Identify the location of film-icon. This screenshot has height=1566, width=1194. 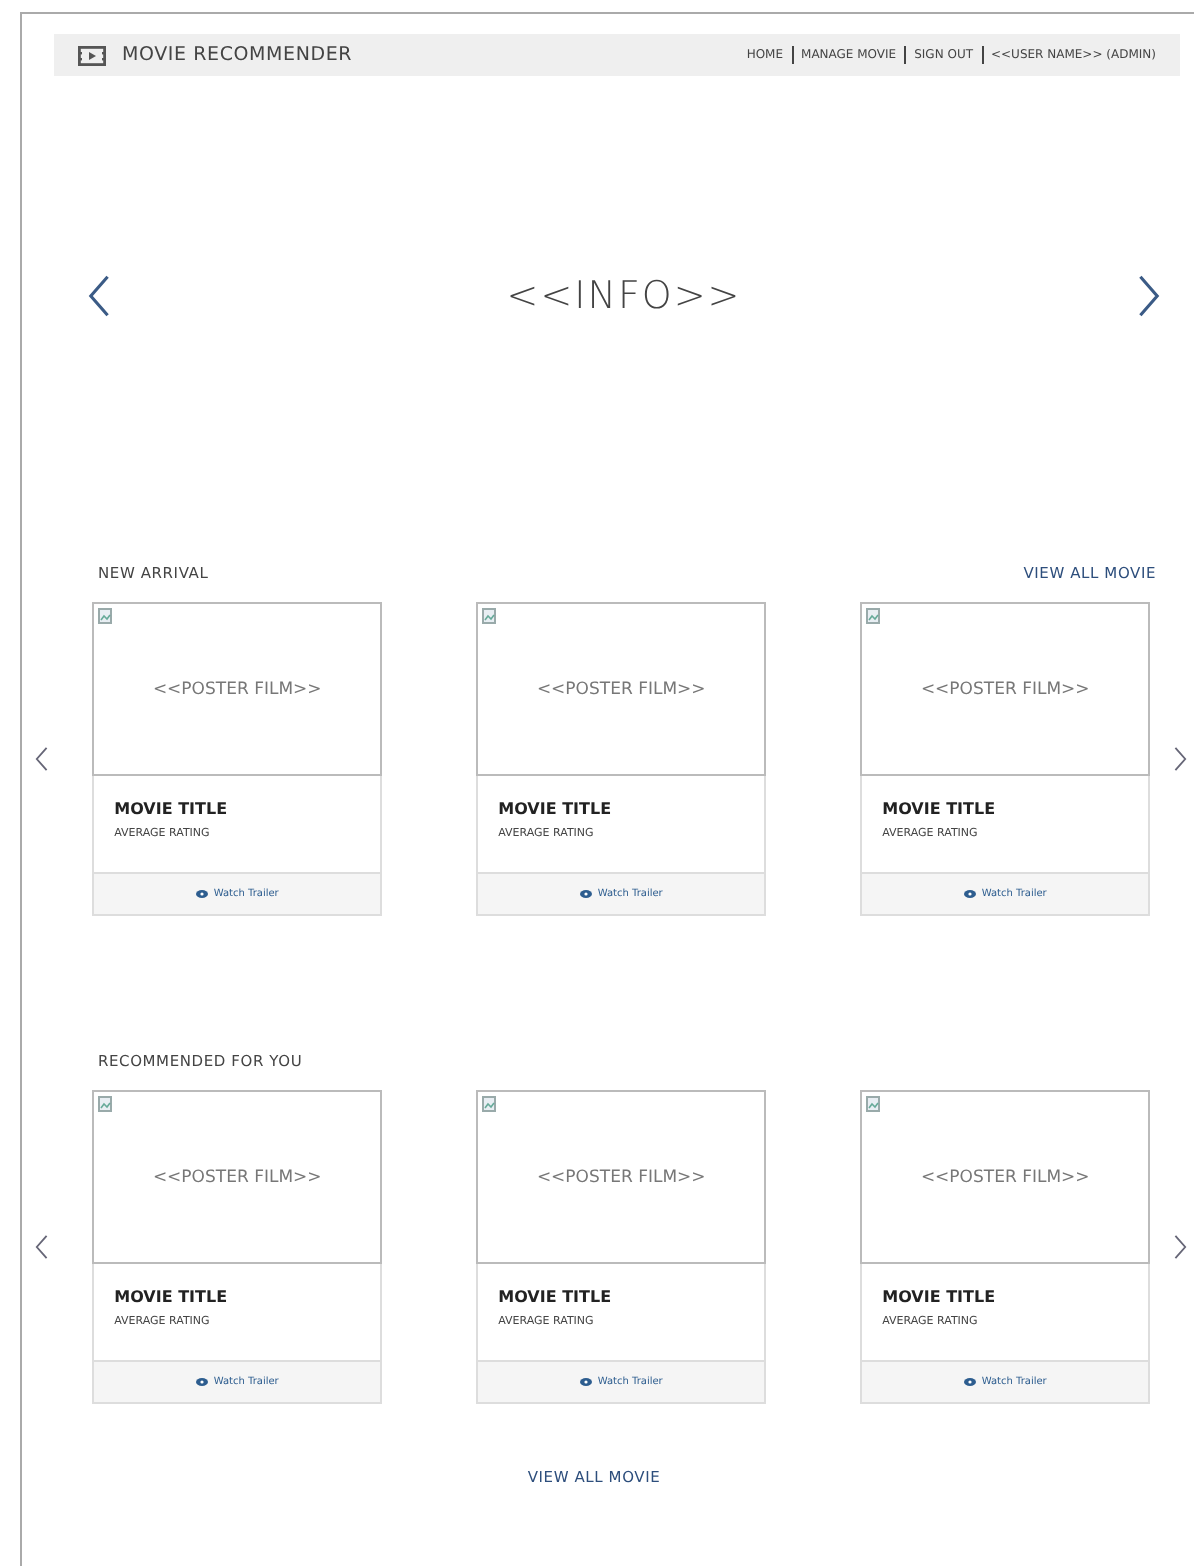
(92, 55).